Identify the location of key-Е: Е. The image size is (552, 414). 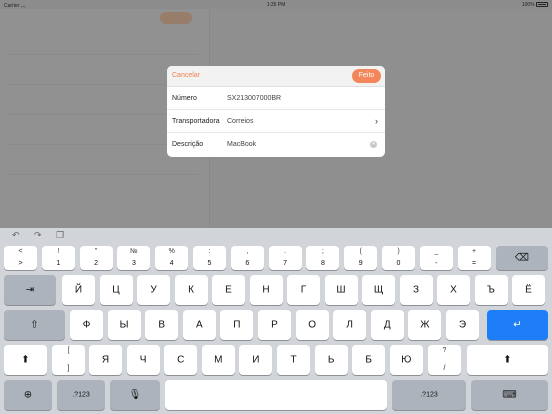
(228, 290).